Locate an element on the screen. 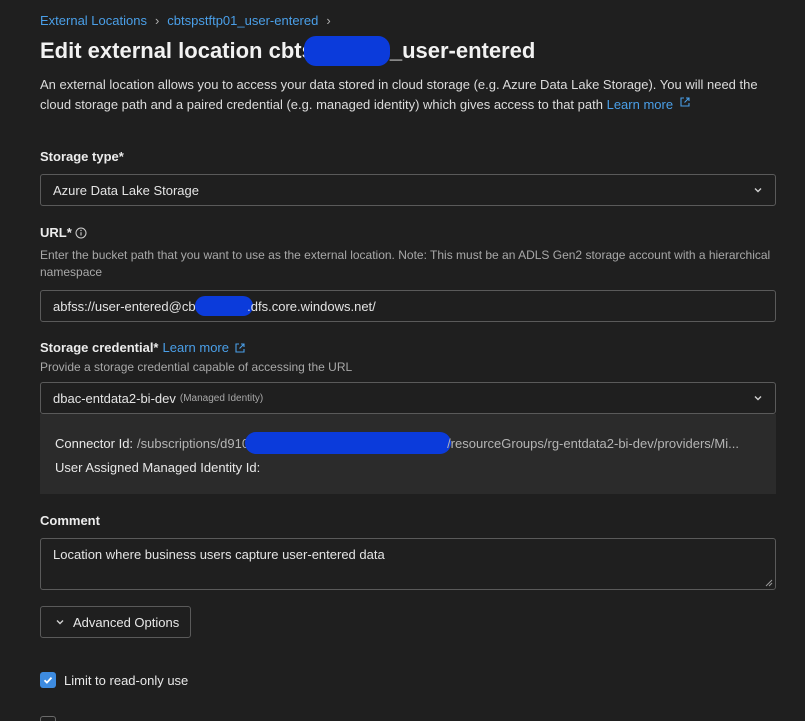  credential-learn-more-link: Learn more is located at coordinates (196, 347).